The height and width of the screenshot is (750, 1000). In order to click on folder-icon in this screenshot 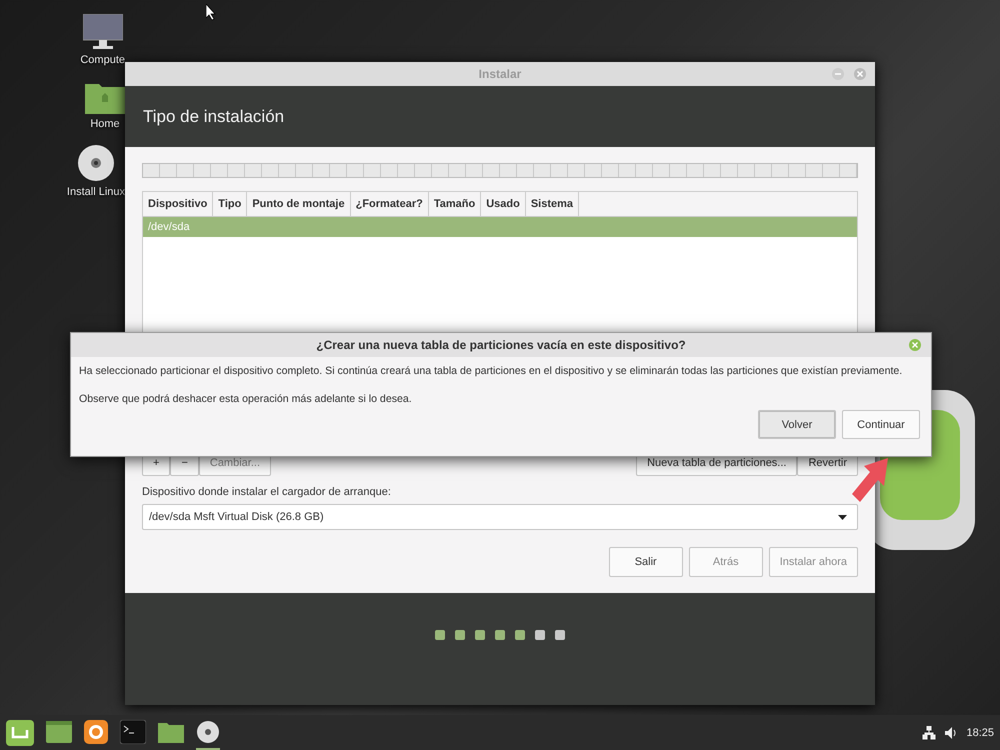, I will do `click(171, 731)`.